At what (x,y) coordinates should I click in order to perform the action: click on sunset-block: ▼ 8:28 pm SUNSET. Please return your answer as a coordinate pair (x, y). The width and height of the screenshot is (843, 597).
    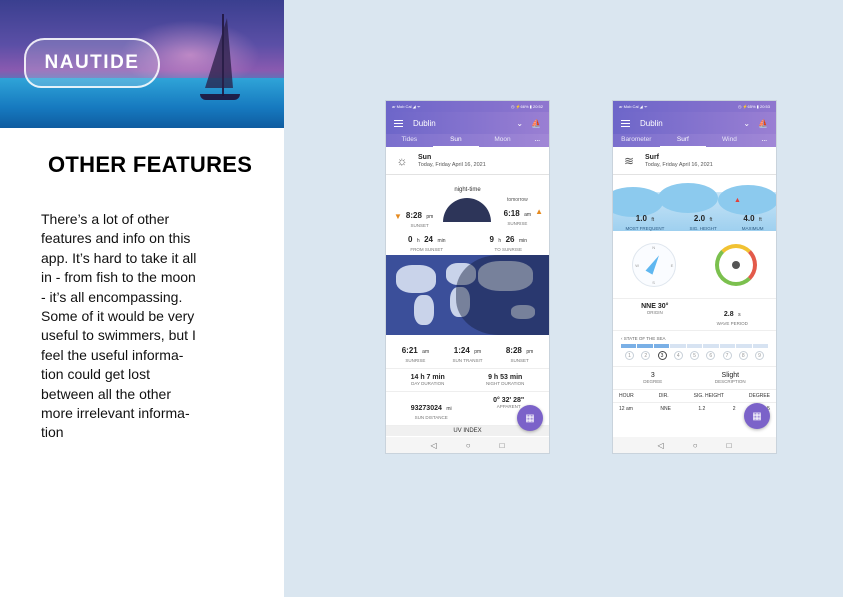
    Looking at the image, I should click on (413, 216).